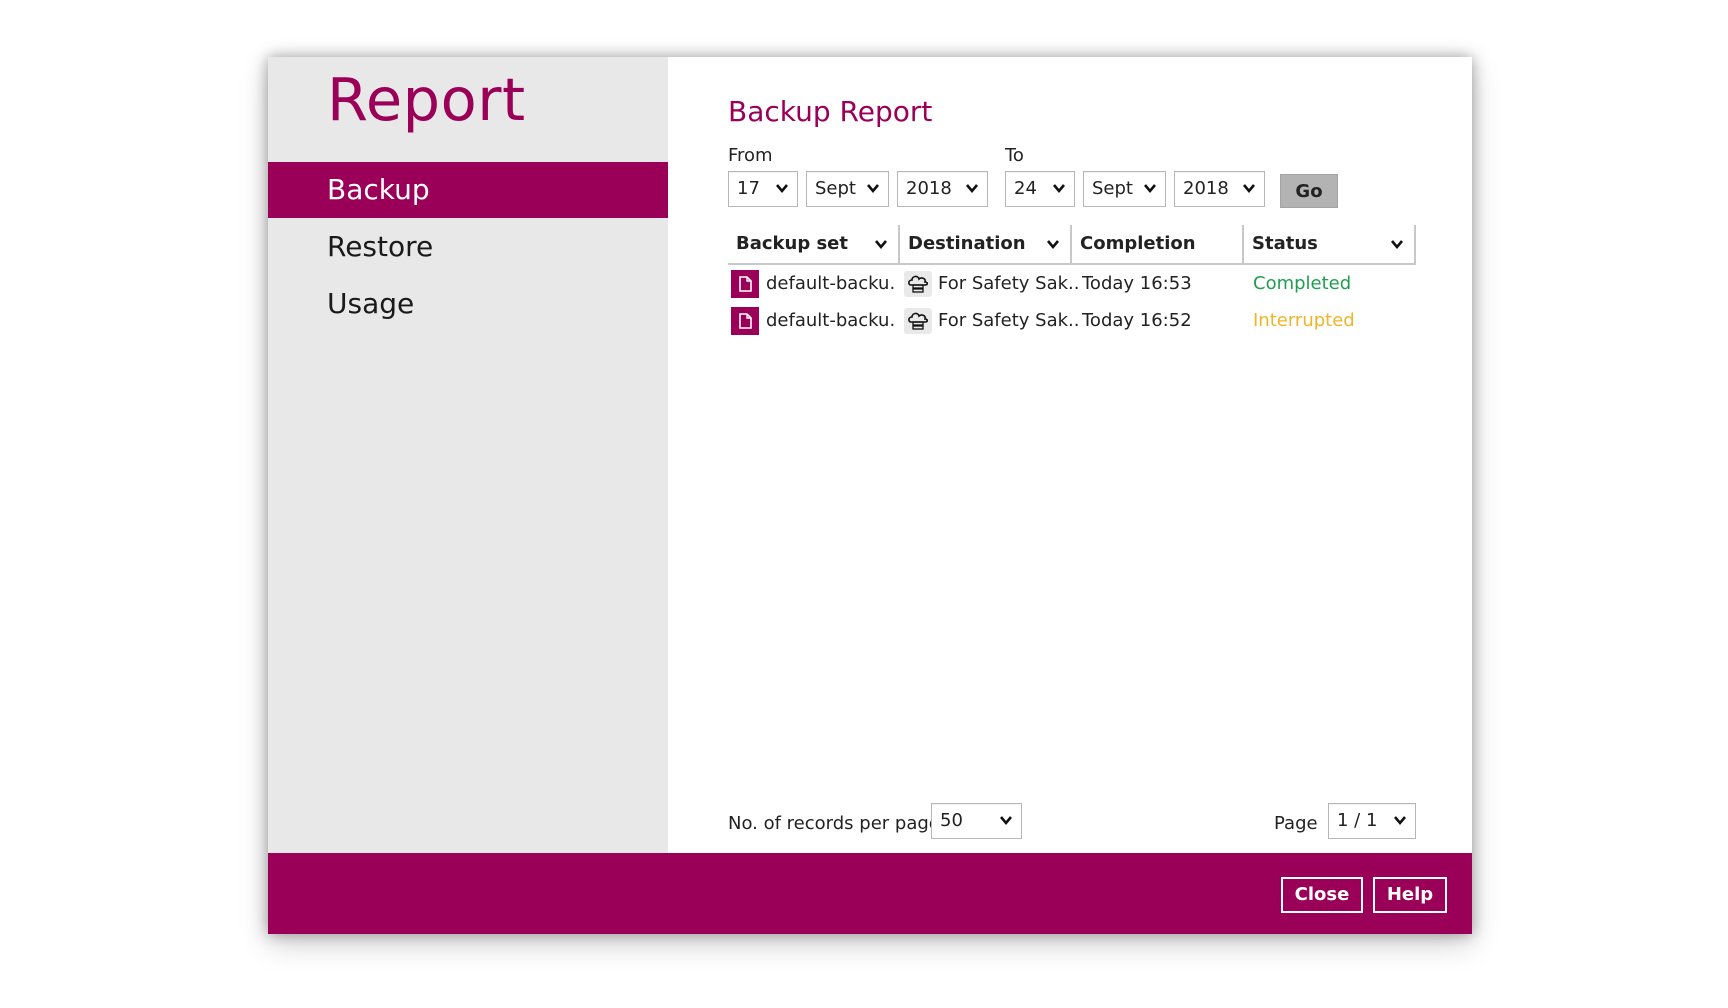 Image resolution: width=1728 pixels, height=1008 pixels. Describe the element at coordinates (976, 821) in the screenshot. I see `records-per-page-select: 50` at that location.